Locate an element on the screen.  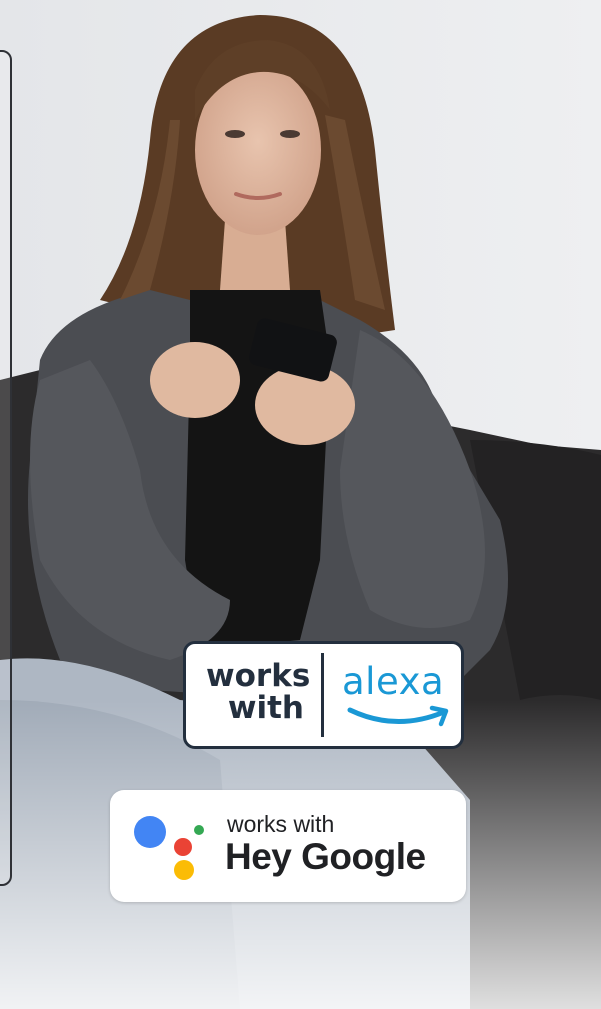
side-panel-edge is located at coordinates (6, 468).